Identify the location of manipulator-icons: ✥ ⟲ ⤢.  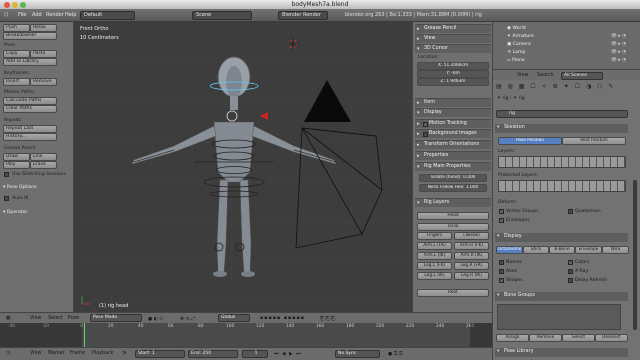
(187, 319).